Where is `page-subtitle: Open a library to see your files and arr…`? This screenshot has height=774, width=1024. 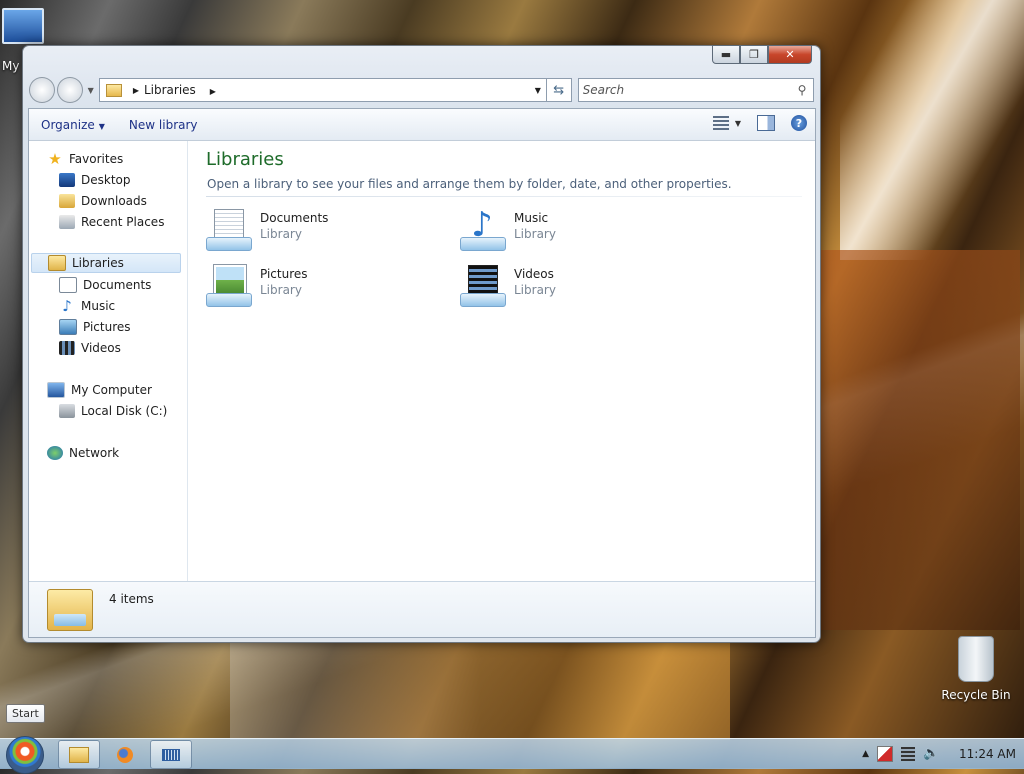 page-subtitle: Open a library to see your files and arr… is located at coordinates (469, 184).